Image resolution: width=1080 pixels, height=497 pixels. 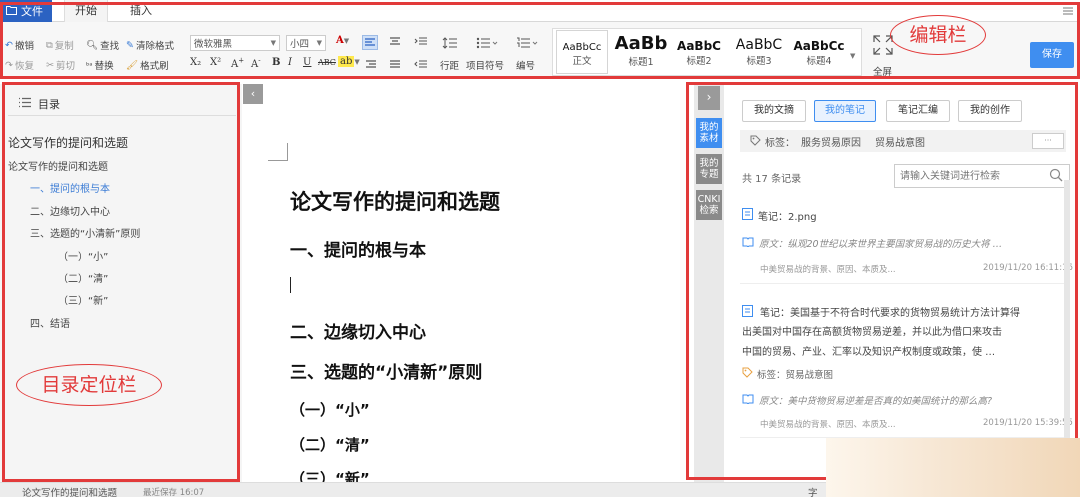 I want to click on note-quote-row: 原文：美中货物贸易逆差是否真的如美国统计的那么高?, so click(x=902, y=400).